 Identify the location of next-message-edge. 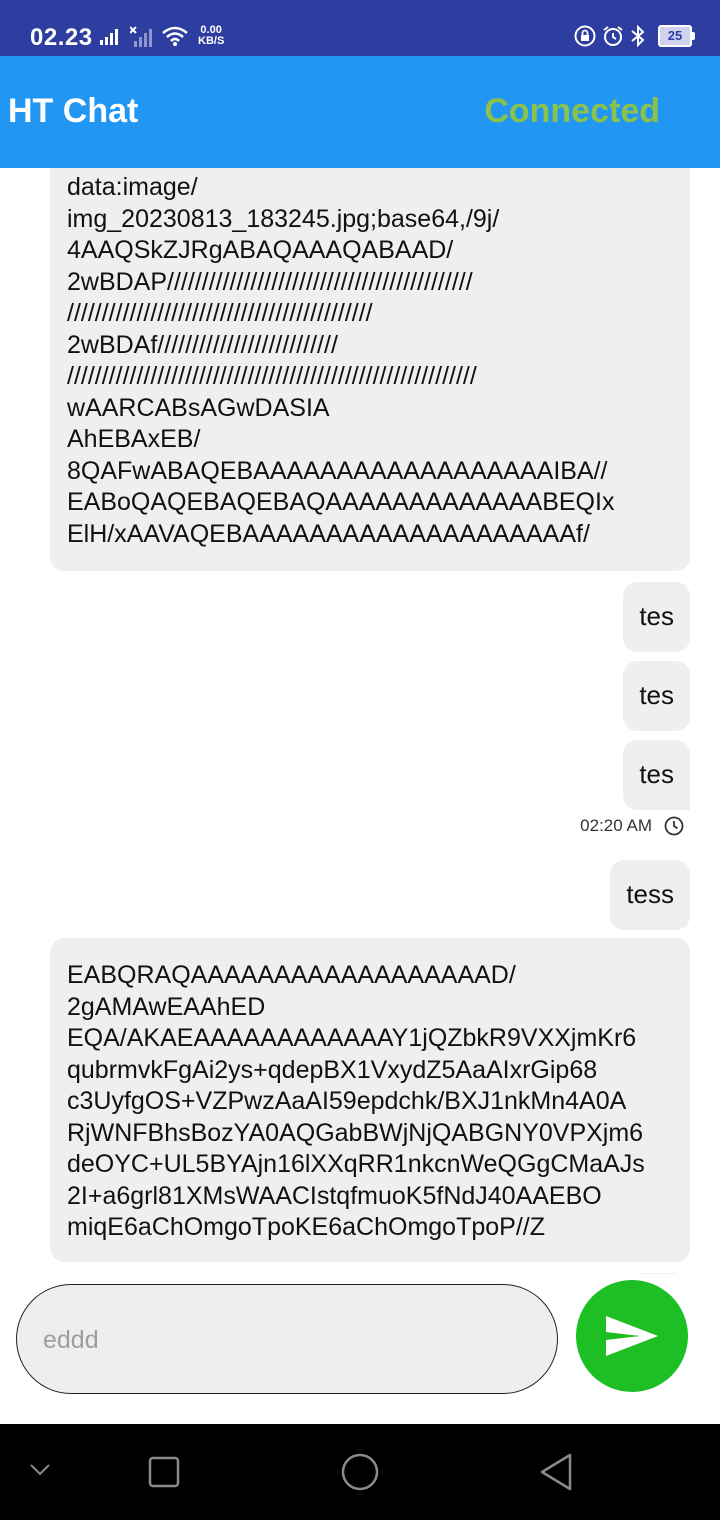
(658, 1273).